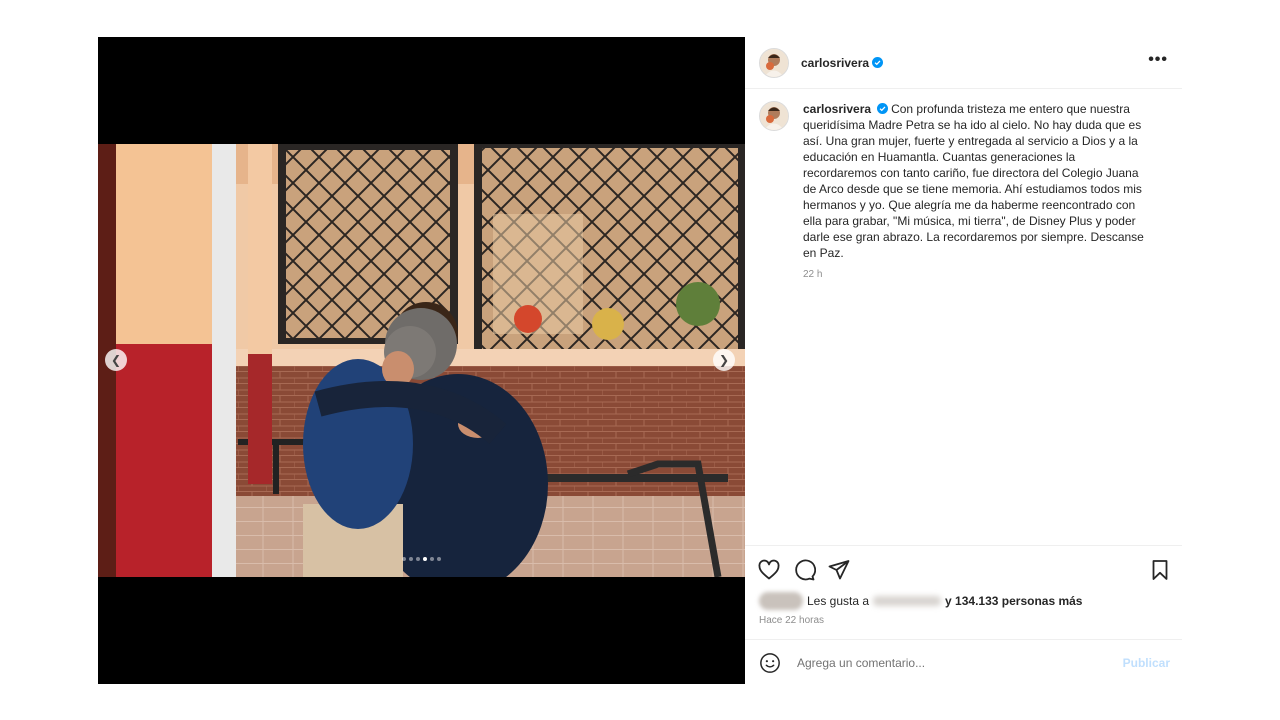  What do you see at coordinates (724, 360) in the screenshot?
I see `chevron-right-icon: ❯` at bounding box center [724, 360].